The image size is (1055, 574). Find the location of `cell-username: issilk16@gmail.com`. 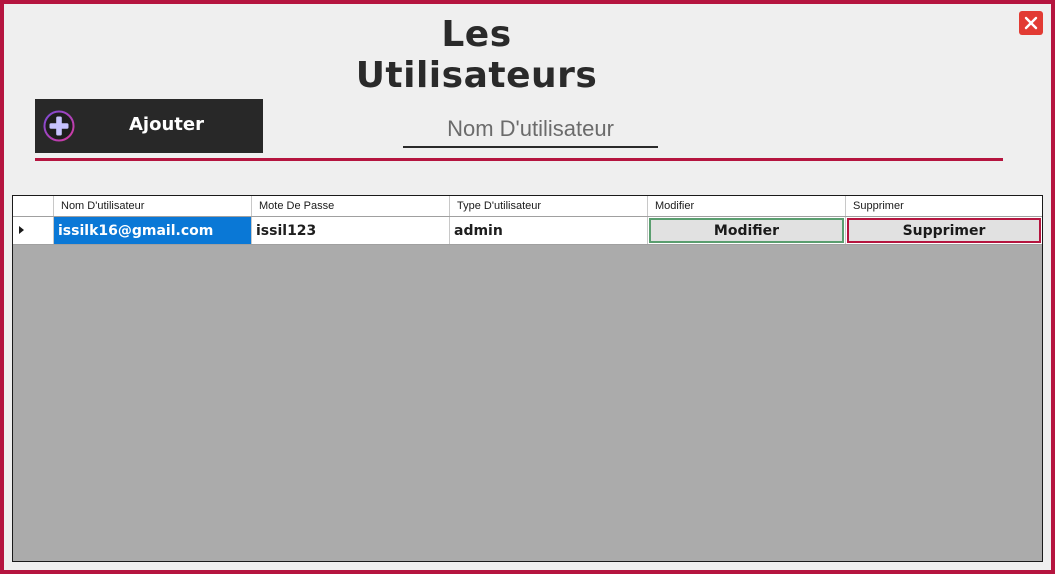

cell-username: issilk16@gmail.com is located at coordinates (153, 230).